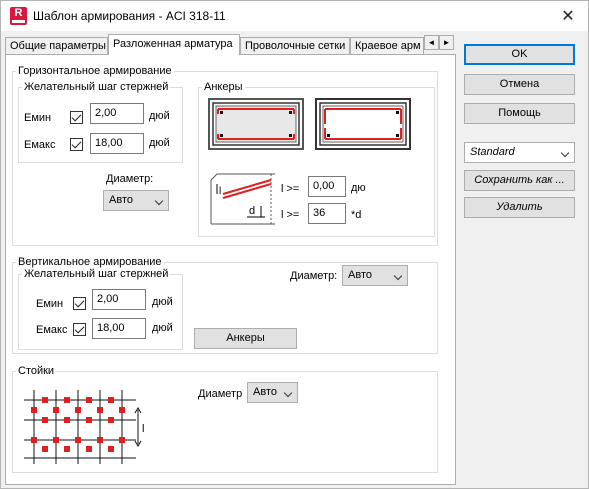 The height and width of the screenshot is (489, 589). Describe the element at coordinates (117, 113) in the screenshot. I see `horizontal-emin-input: 2,00` at that location.